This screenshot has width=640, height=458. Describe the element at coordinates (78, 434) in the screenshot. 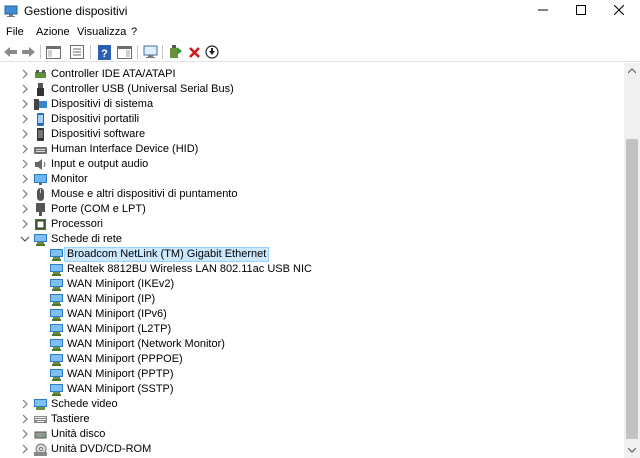

I see `tree-category-label: Unità disco` at that location.